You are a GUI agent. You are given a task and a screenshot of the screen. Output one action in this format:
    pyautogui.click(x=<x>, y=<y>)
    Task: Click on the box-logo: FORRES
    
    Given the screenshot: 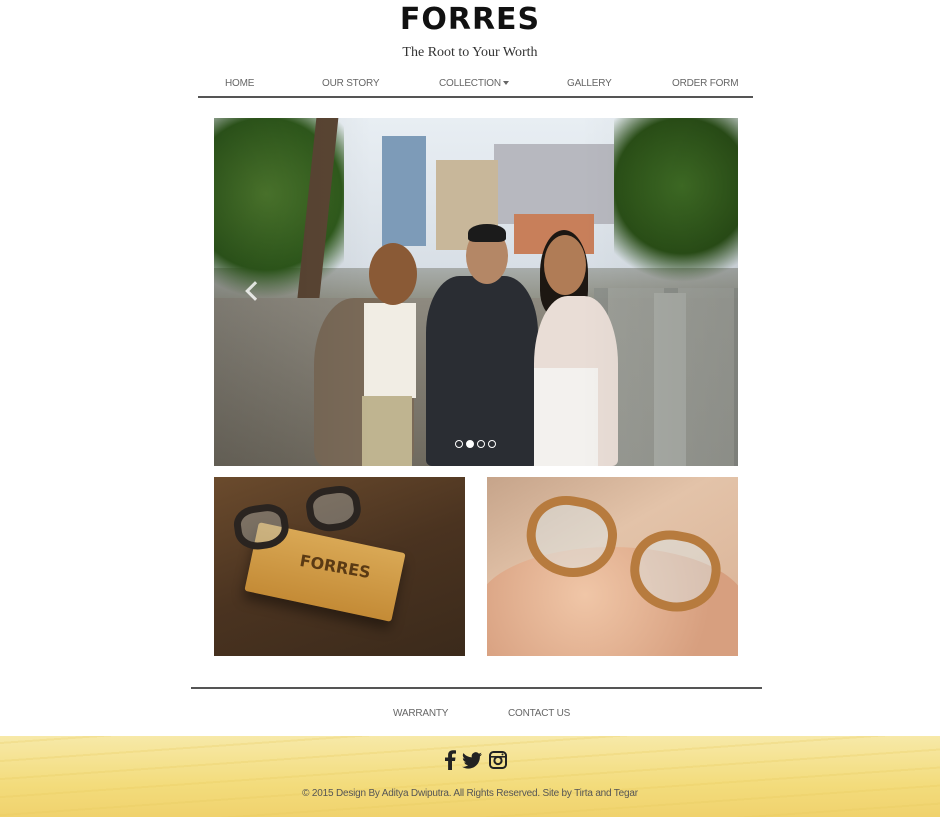 What is the action you would take?
    pyautogui.click(x=335, y=566)
    